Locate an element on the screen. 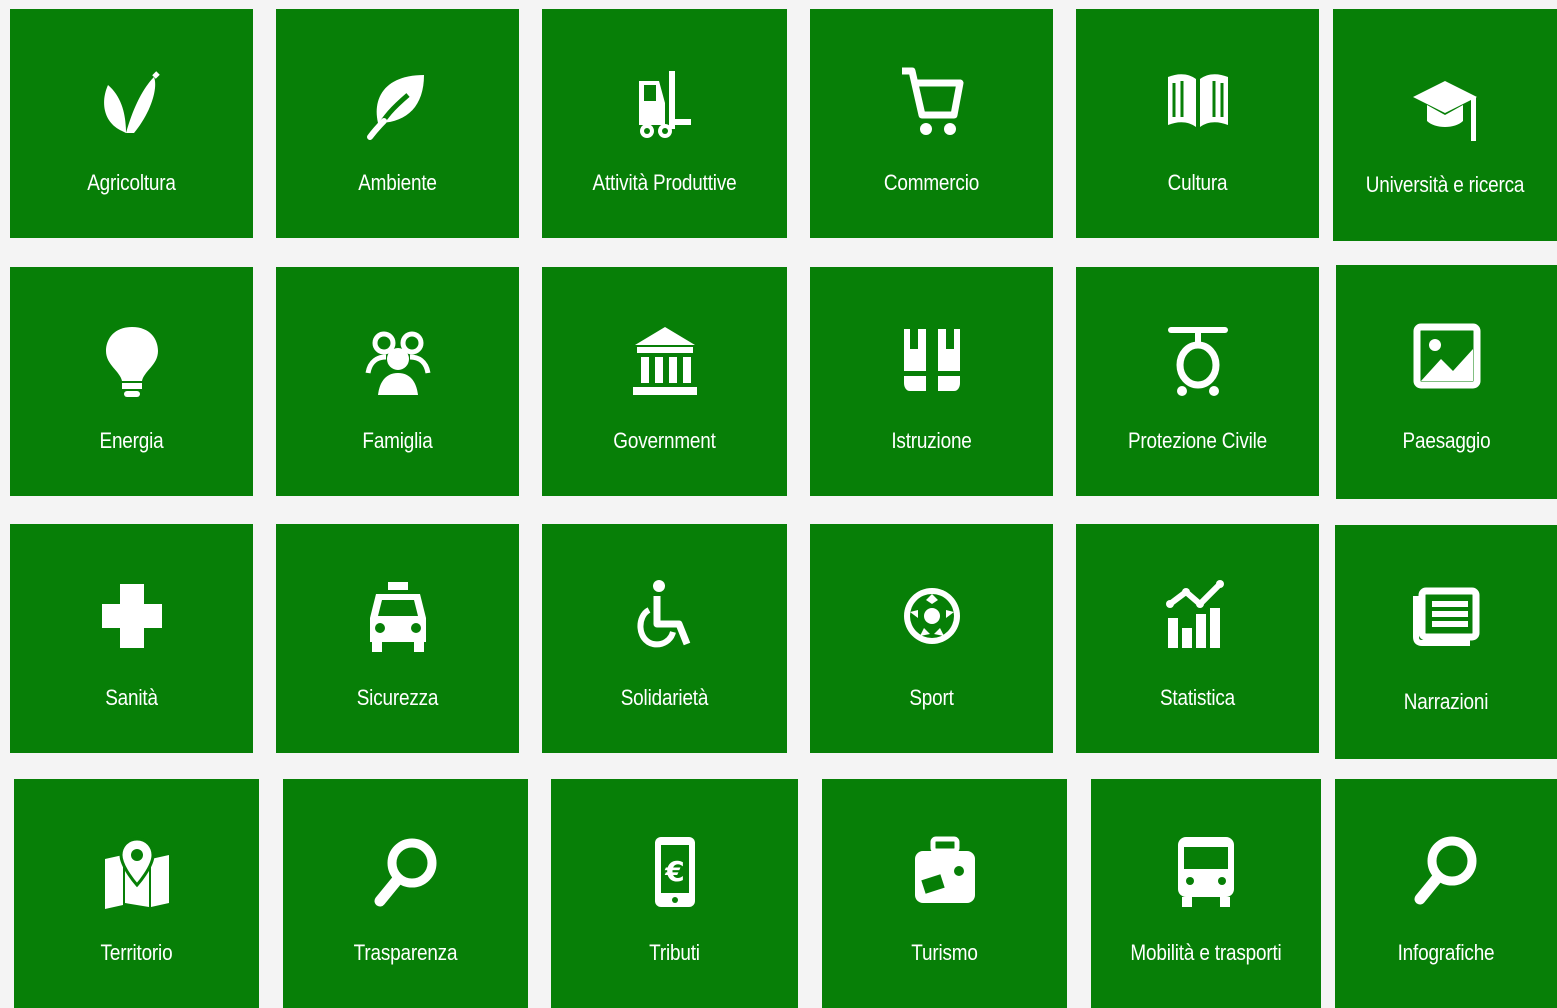 The width and height of the screenshot is (1557, 1008). leaf-icon is located at coordinates (398, 108).